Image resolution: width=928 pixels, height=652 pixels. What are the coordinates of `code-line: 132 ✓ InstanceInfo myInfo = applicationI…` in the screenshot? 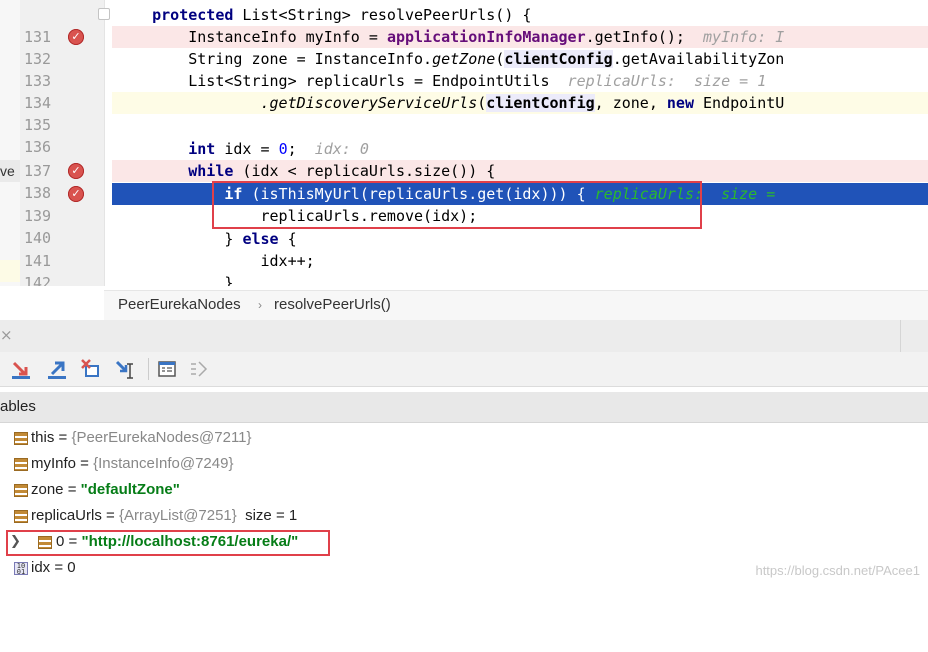 It's located at (474, 47).